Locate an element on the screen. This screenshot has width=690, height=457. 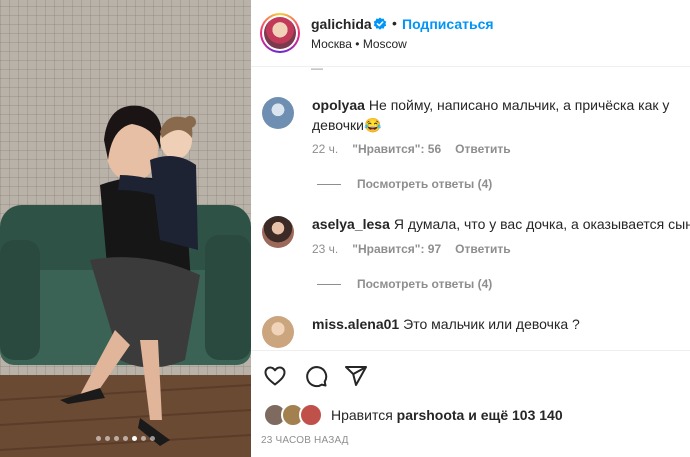
author-username: galichida is located at coordinates (341, 24).